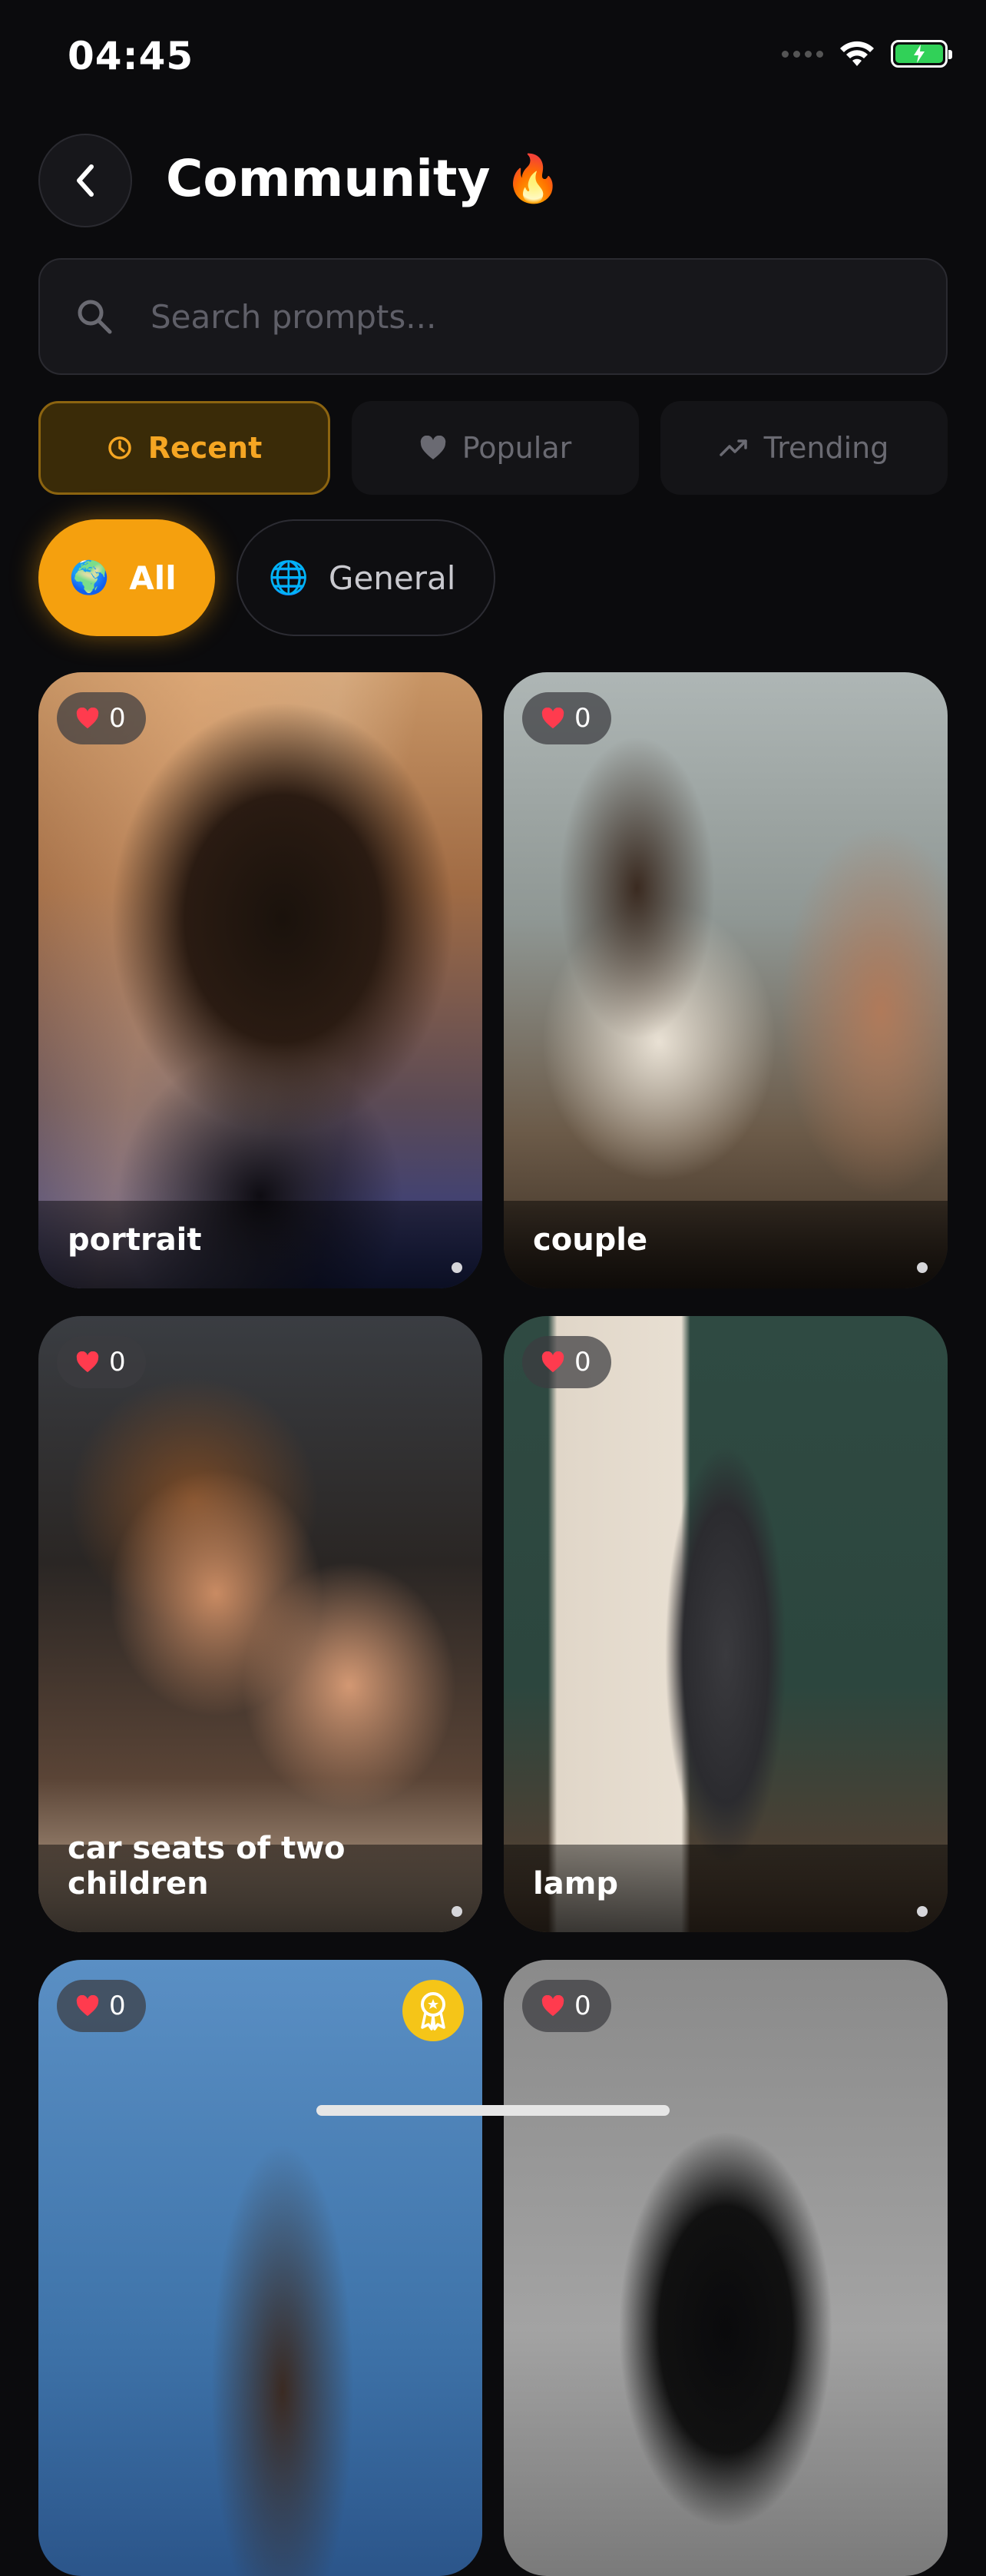 The image size is (986, 2576). I want to click on search-icon, so click(95, 317).